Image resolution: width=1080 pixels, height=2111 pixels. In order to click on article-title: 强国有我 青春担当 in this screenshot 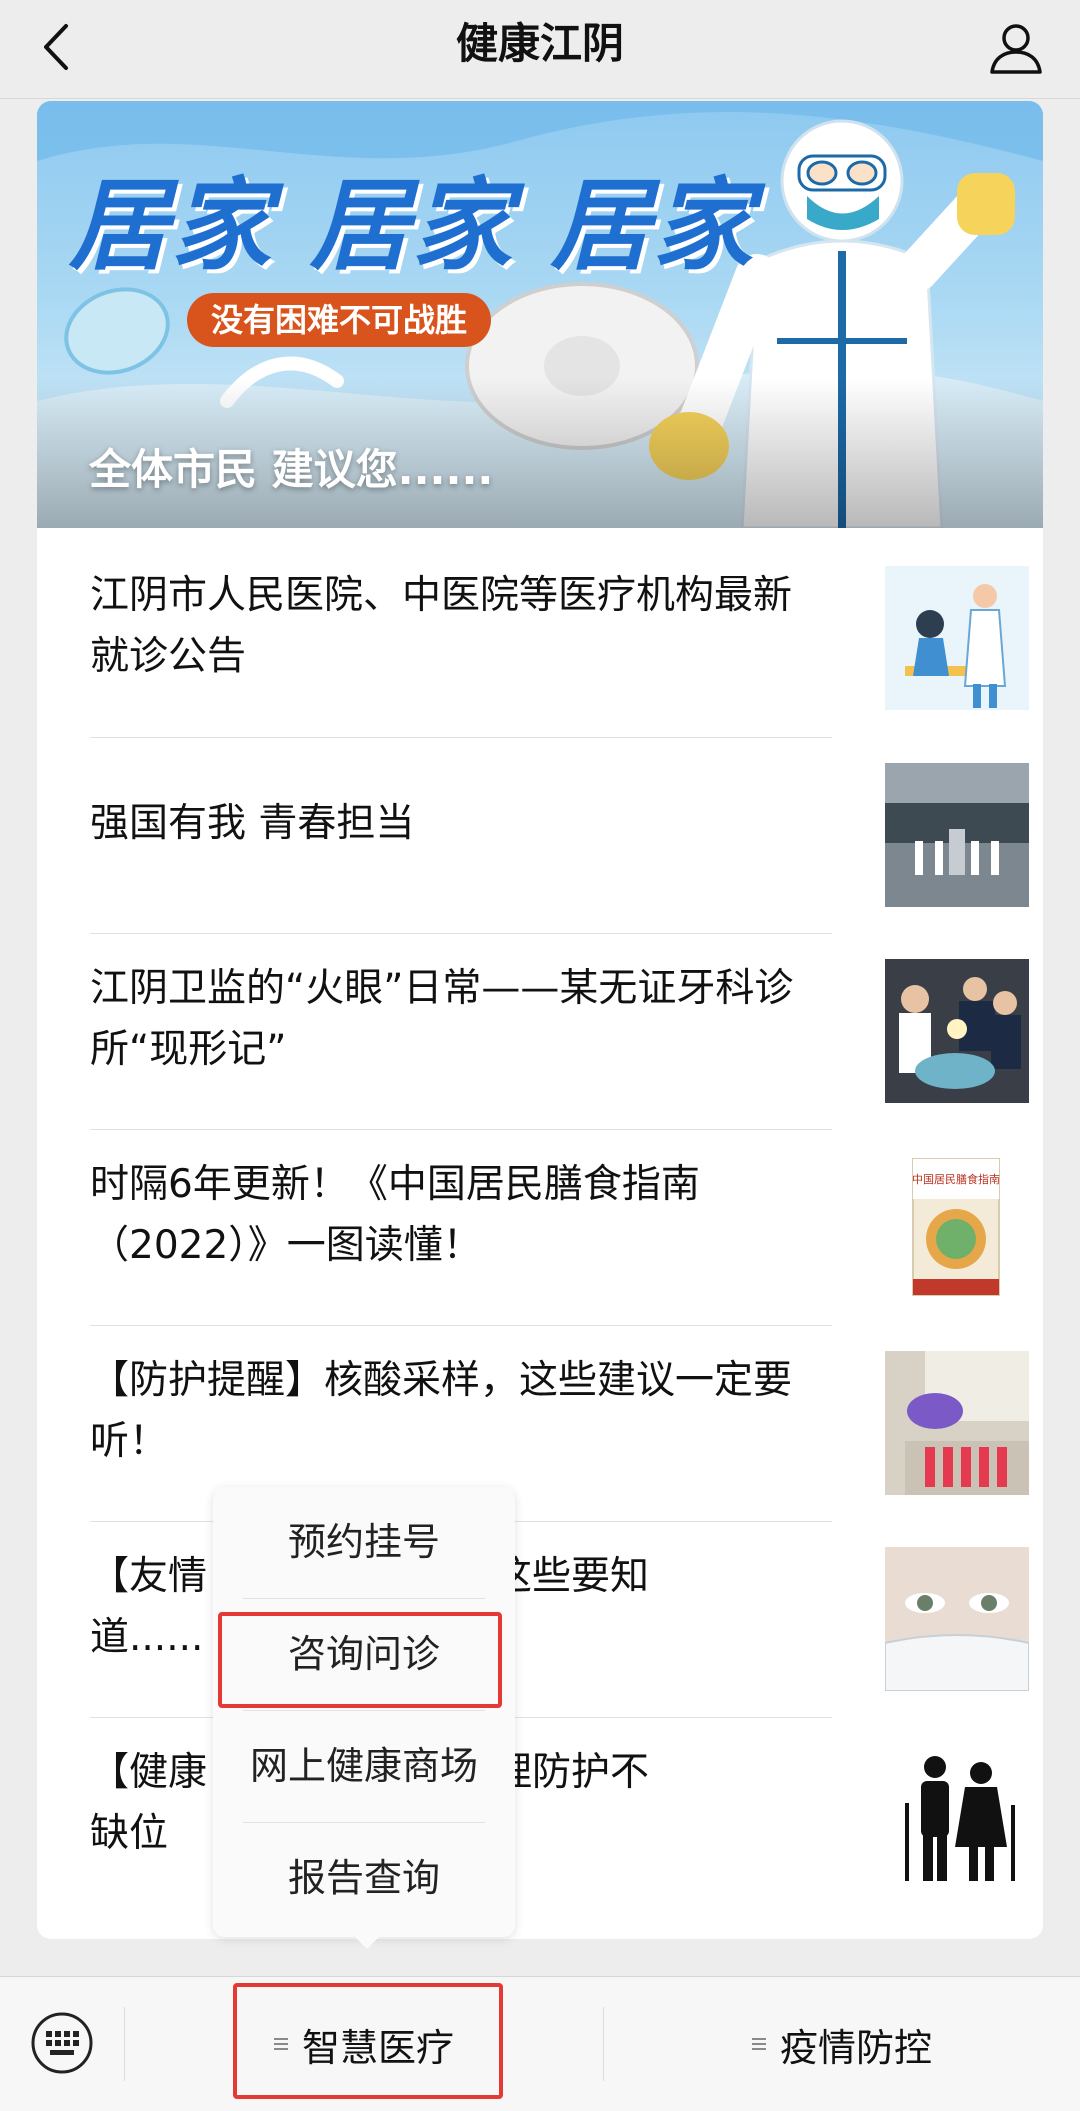, I will do `click(252, 823)`.